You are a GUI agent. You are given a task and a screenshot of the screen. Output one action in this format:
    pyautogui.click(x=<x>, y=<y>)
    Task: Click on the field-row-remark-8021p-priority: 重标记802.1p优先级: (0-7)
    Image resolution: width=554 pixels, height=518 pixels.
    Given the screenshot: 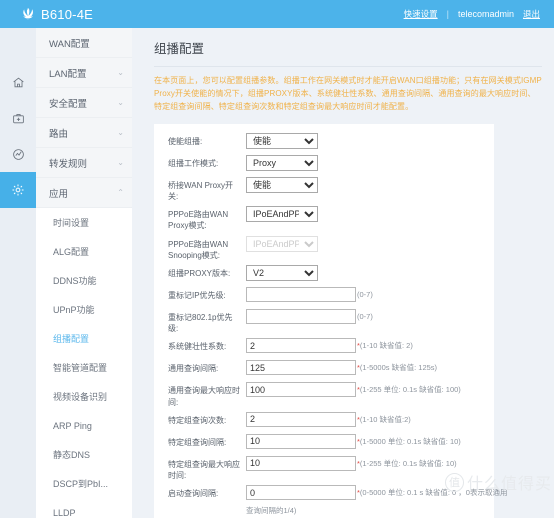 What is the action you would take?
    pyautogui.click(x=331, y=321)
    